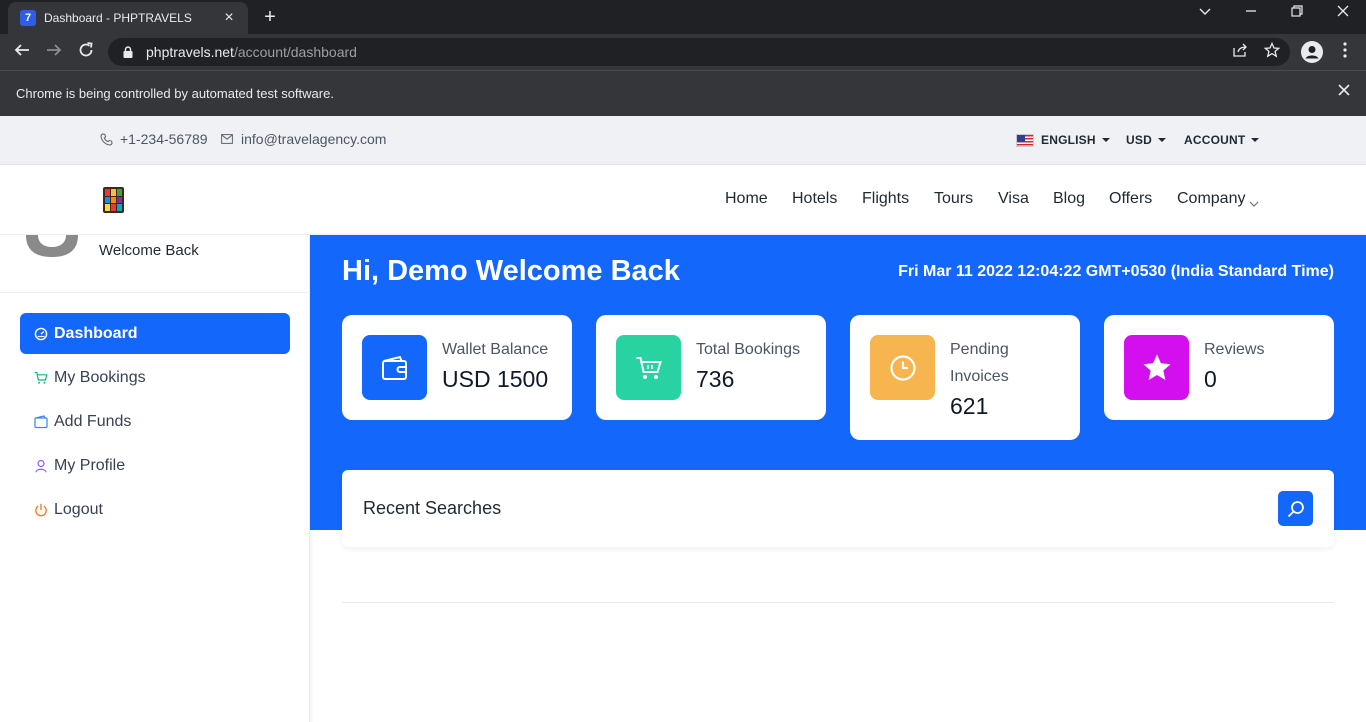 This screenshot has width=1366, height=722. What do you see at coordinates (190, 52) in the screenshot?
I see `url-host: phptravels.net` at bounding box center [190, 52].